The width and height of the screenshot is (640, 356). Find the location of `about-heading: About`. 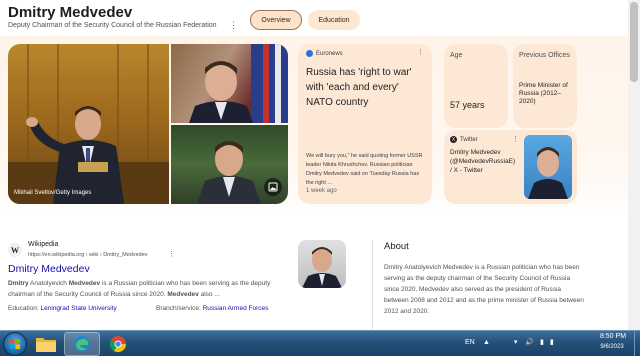

about-heading: About is located at coordinates (396, 246).